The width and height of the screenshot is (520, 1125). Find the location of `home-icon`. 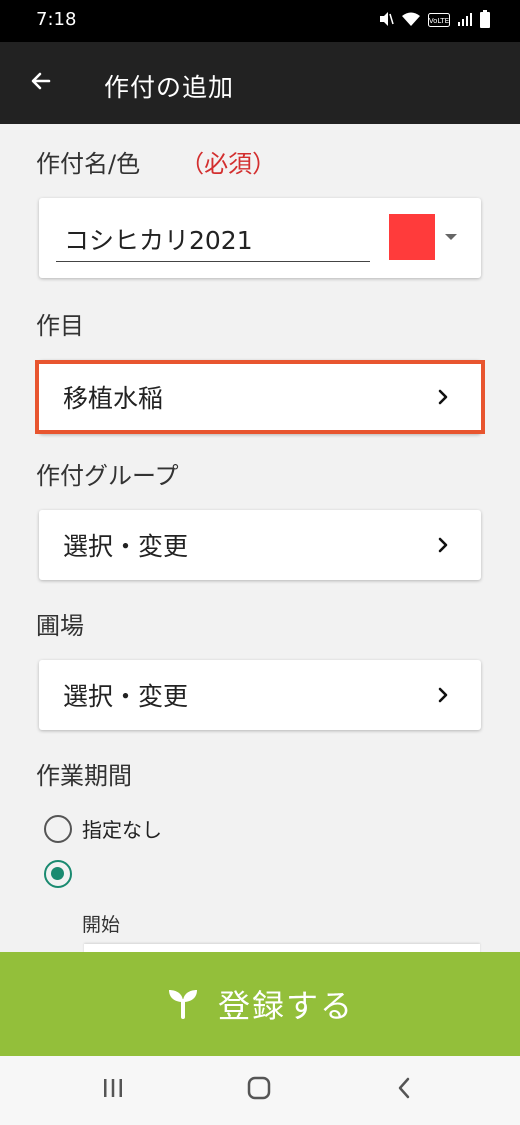

home-icon is located at coordinates (259, 1090).